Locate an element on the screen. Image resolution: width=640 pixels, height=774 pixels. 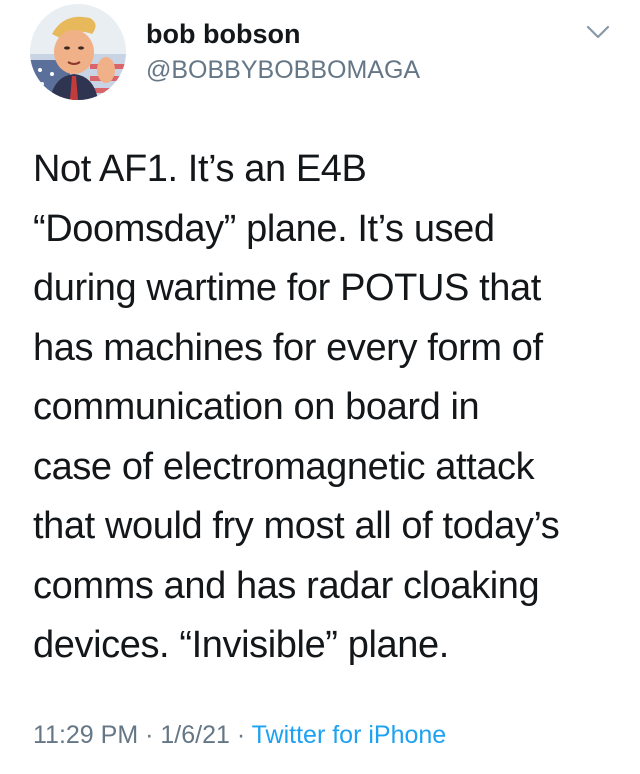
tweet-meta: 11:29 PM · 1/6/21 · Twitter for iPhone is located at coordinates (239, 735).